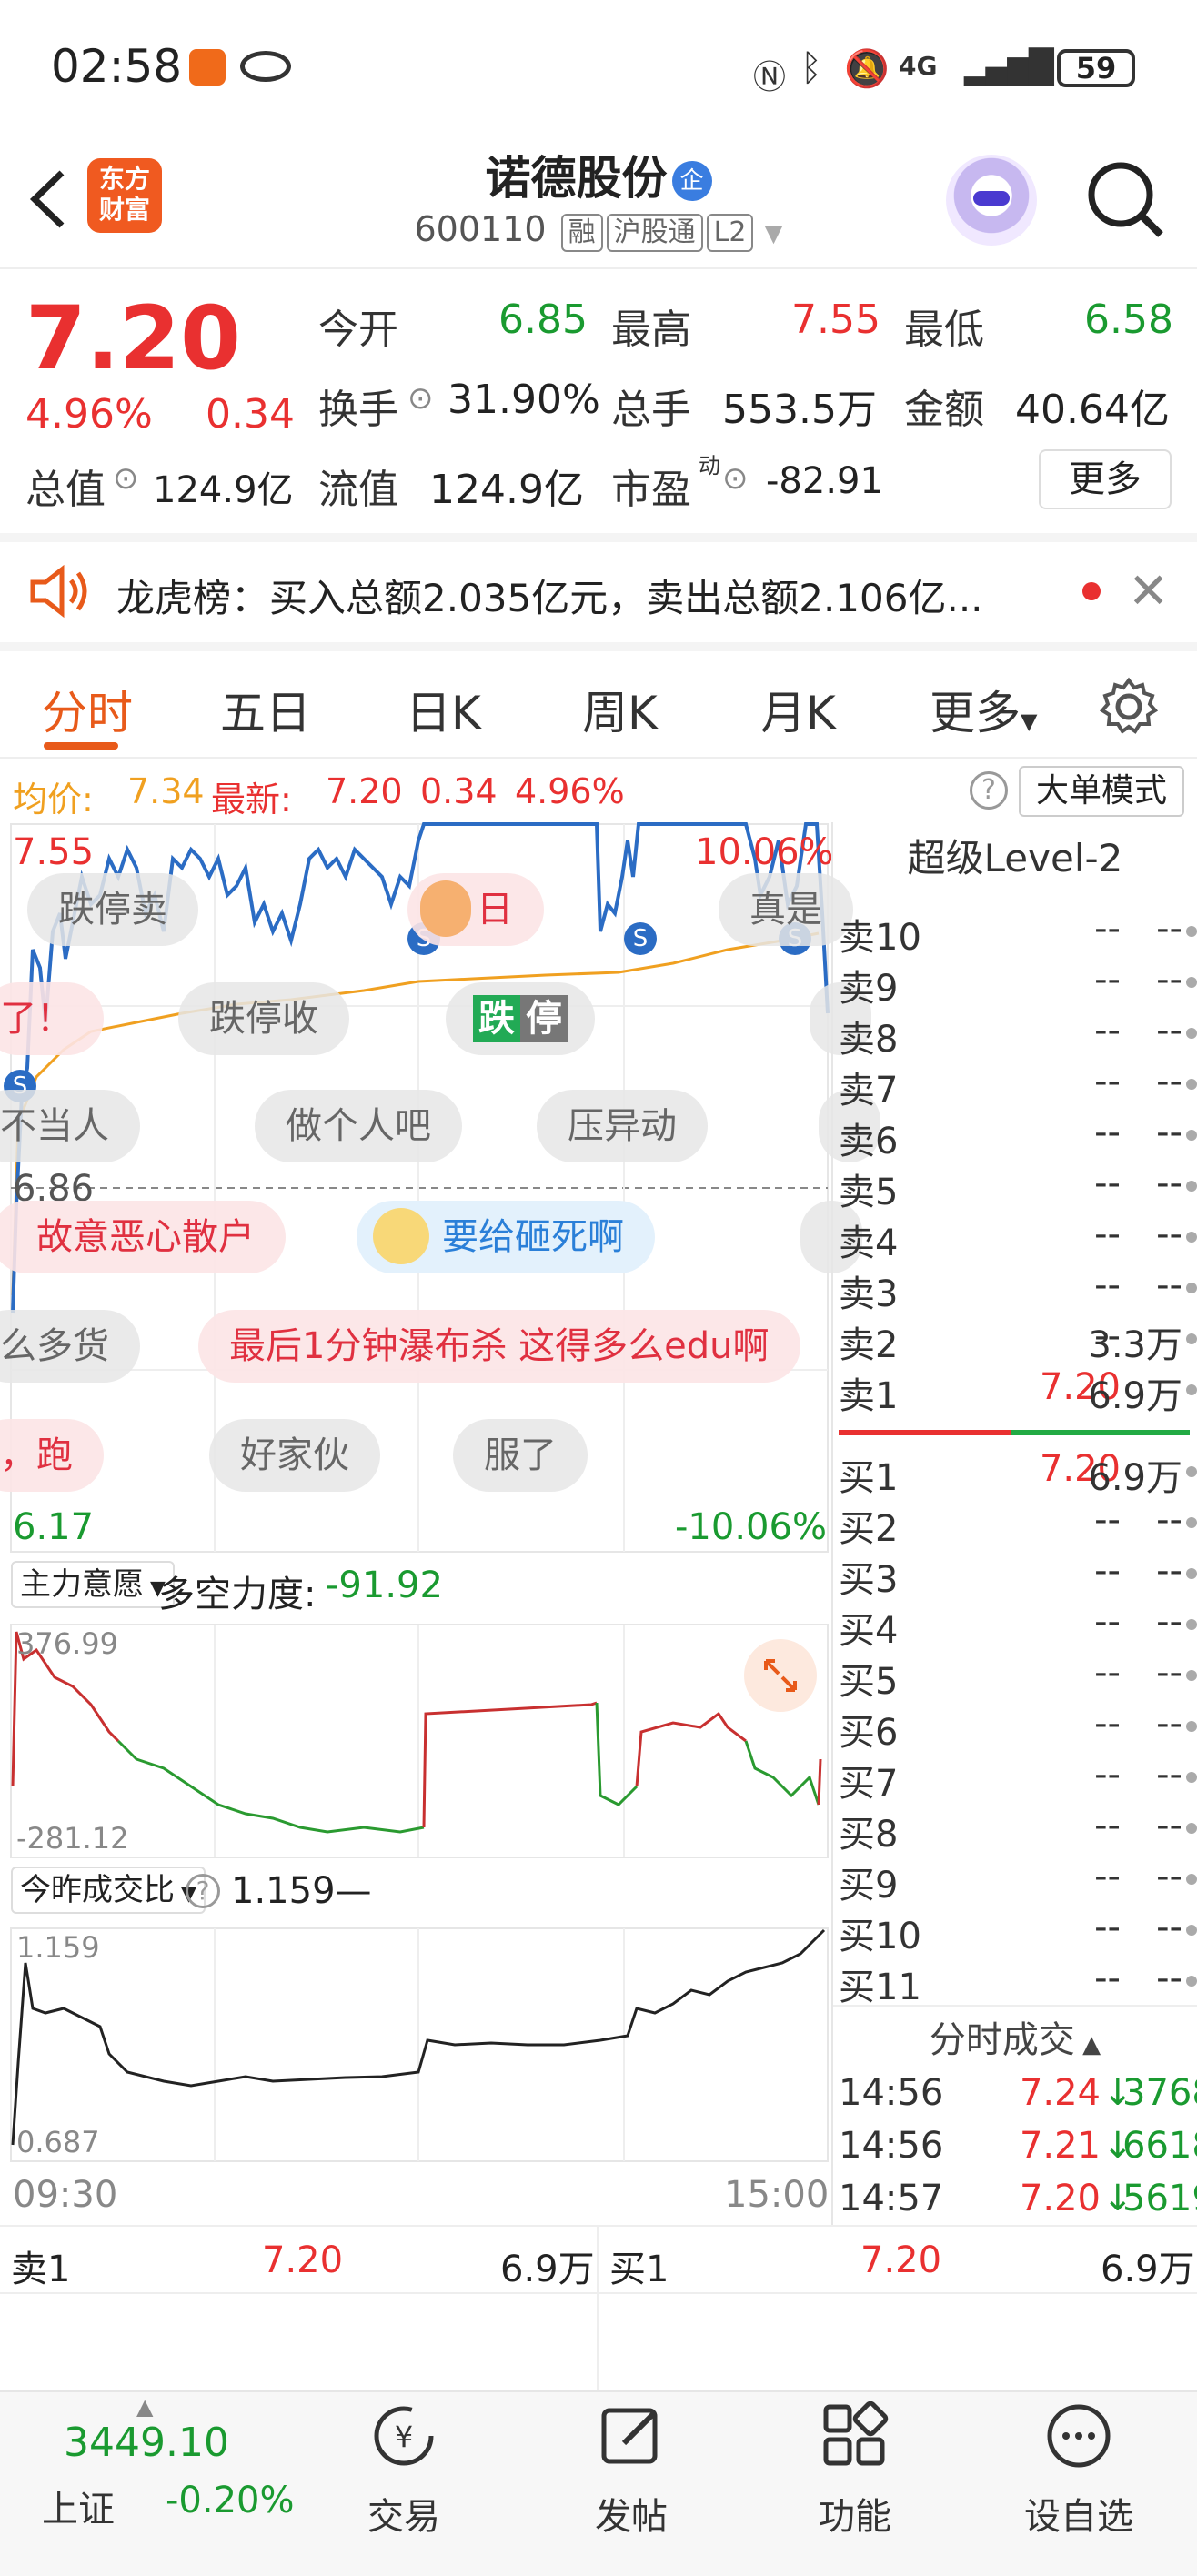  What do you see at coordinates (1018, 1187) in the screenshot?
I see `sell-level-row: 卖5 -- --` at bounding box center [1018, 1187].